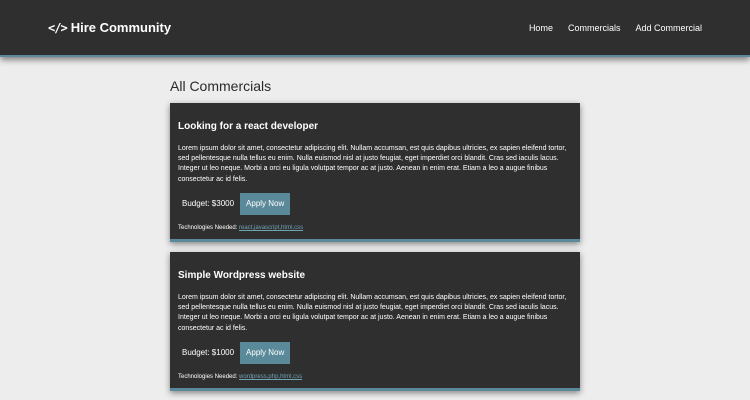 The height and width of the screenshot is (400, 750). I want to click on technologies-link: react,javascript,html,css, so click(271, 228).